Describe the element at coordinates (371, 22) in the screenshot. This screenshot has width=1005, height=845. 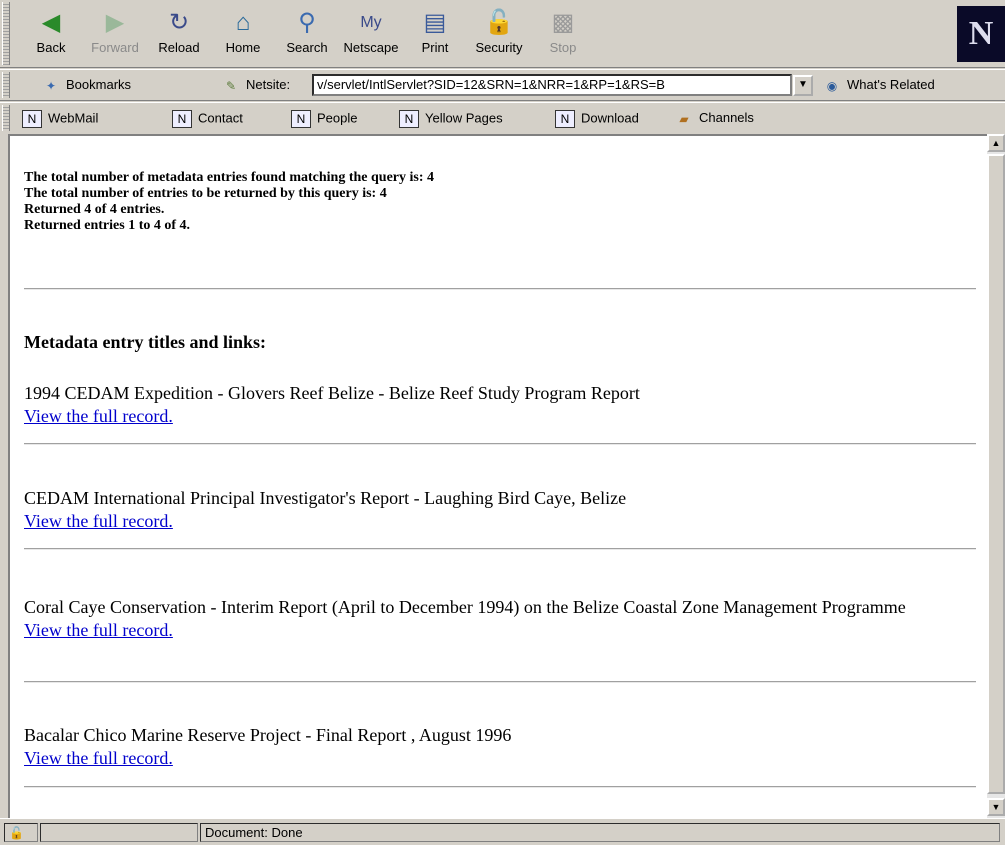
I see `my-netscape-icon: My` at that location.